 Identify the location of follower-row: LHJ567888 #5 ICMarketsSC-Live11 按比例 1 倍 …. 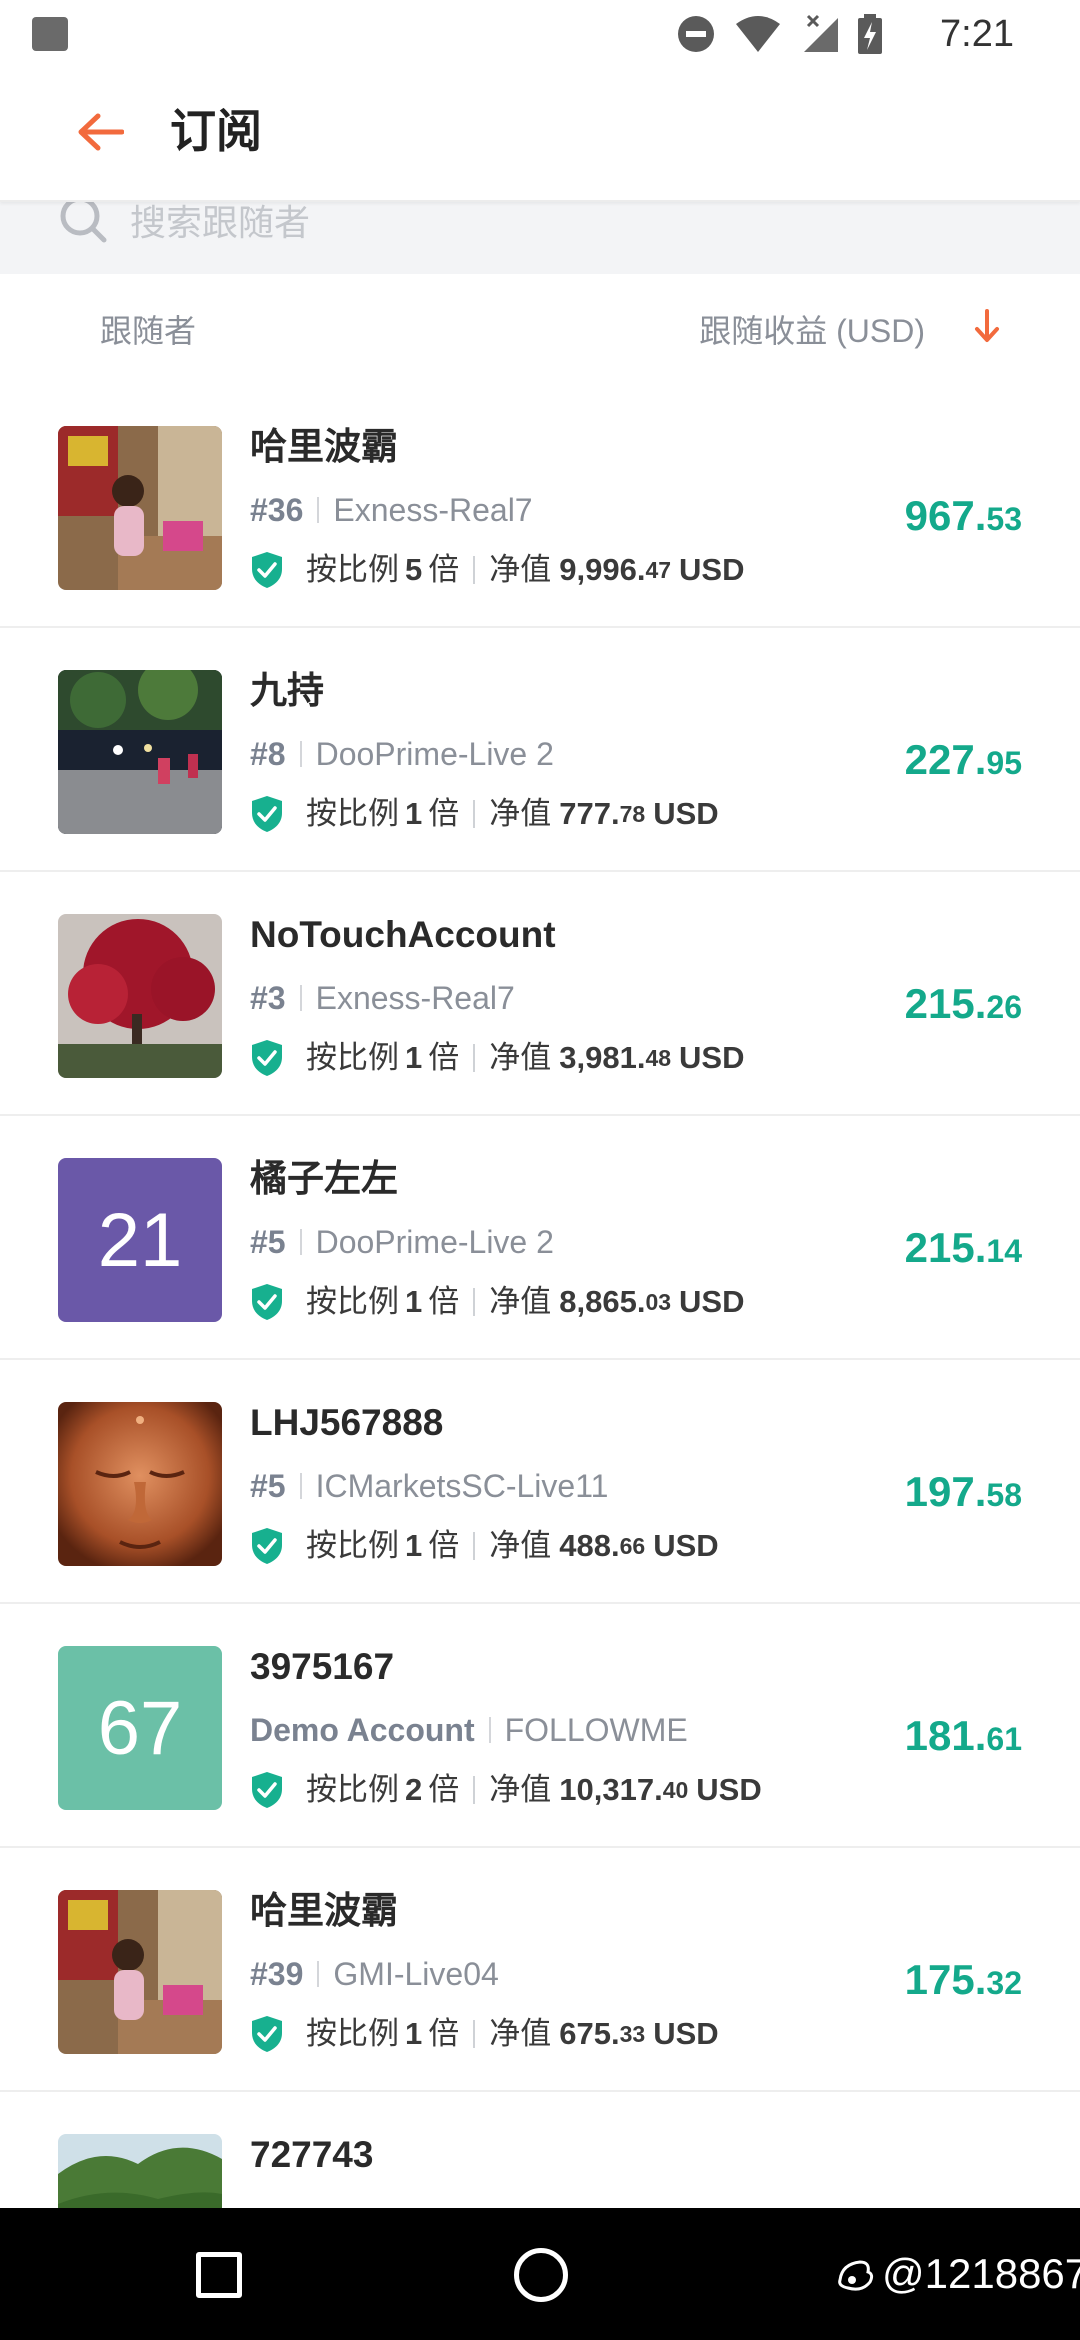
(540, 1482).